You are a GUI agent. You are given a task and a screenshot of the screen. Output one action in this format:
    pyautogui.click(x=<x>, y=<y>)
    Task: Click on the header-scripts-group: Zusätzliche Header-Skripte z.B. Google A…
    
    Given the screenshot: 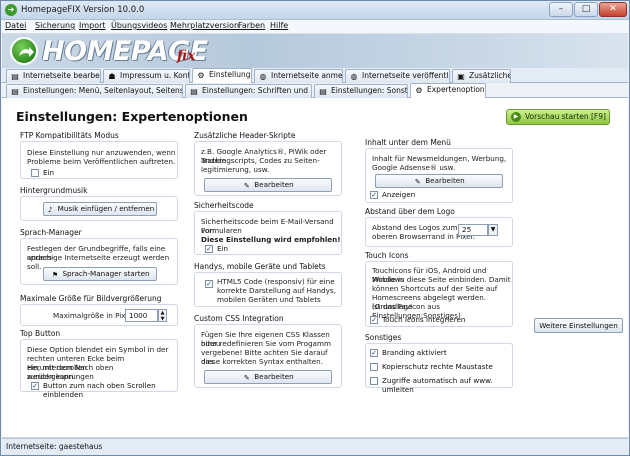 What is the action you would take?
    pyautogui.click(x=268, y=163)
    